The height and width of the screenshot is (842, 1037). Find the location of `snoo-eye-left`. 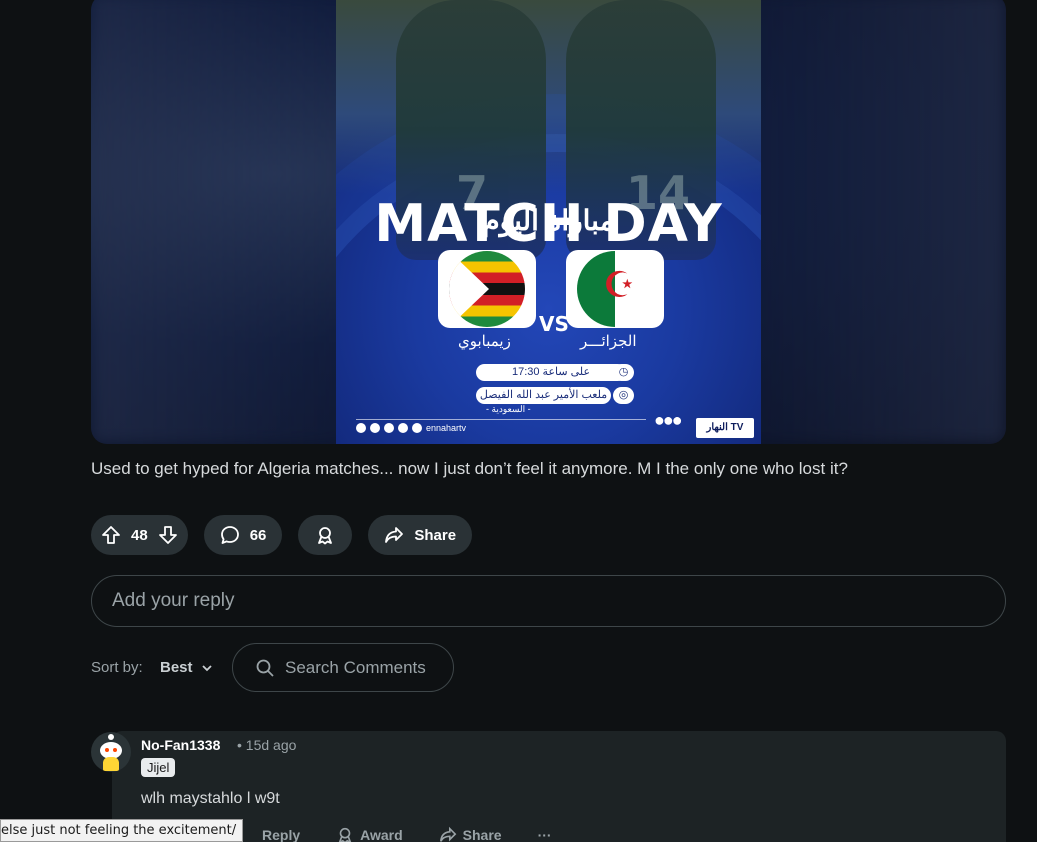

snoo-eye-left is located at coordinates (107, 750).